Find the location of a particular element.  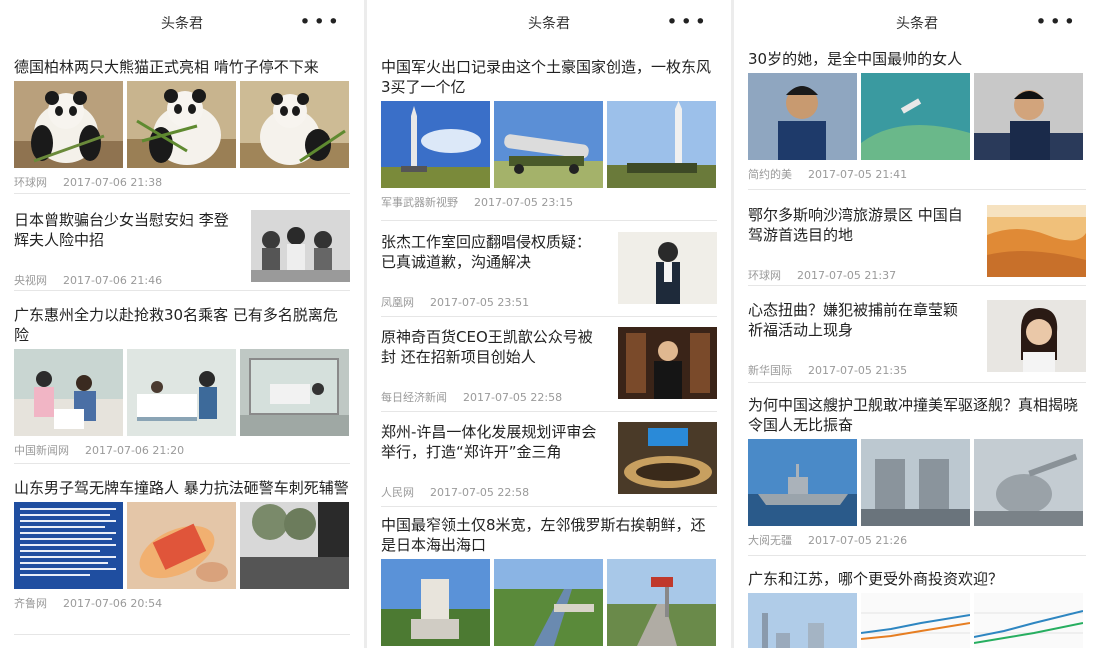

news-time: 2017-07-06 21:20 is located at coordinates (135, 450).